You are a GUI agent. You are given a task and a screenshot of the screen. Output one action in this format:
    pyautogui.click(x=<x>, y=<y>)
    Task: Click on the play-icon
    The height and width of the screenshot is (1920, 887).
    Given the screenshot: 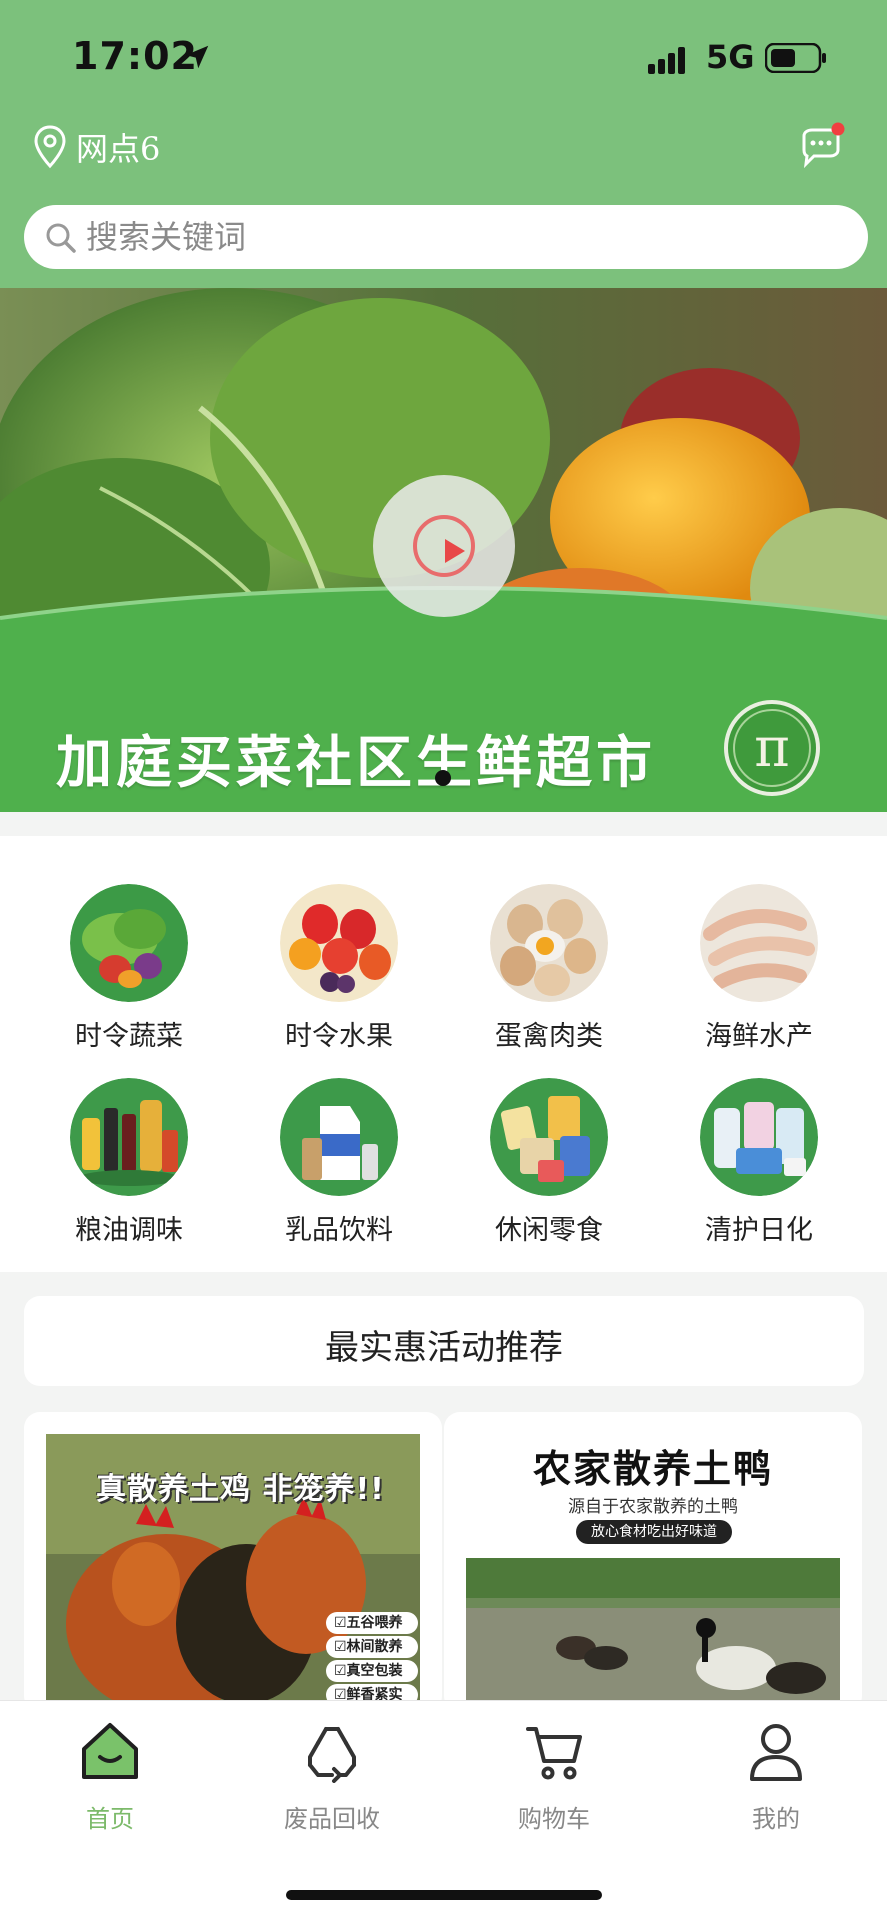 What is the action you would take?
    pyautogui.click(x=444, y=546)
    